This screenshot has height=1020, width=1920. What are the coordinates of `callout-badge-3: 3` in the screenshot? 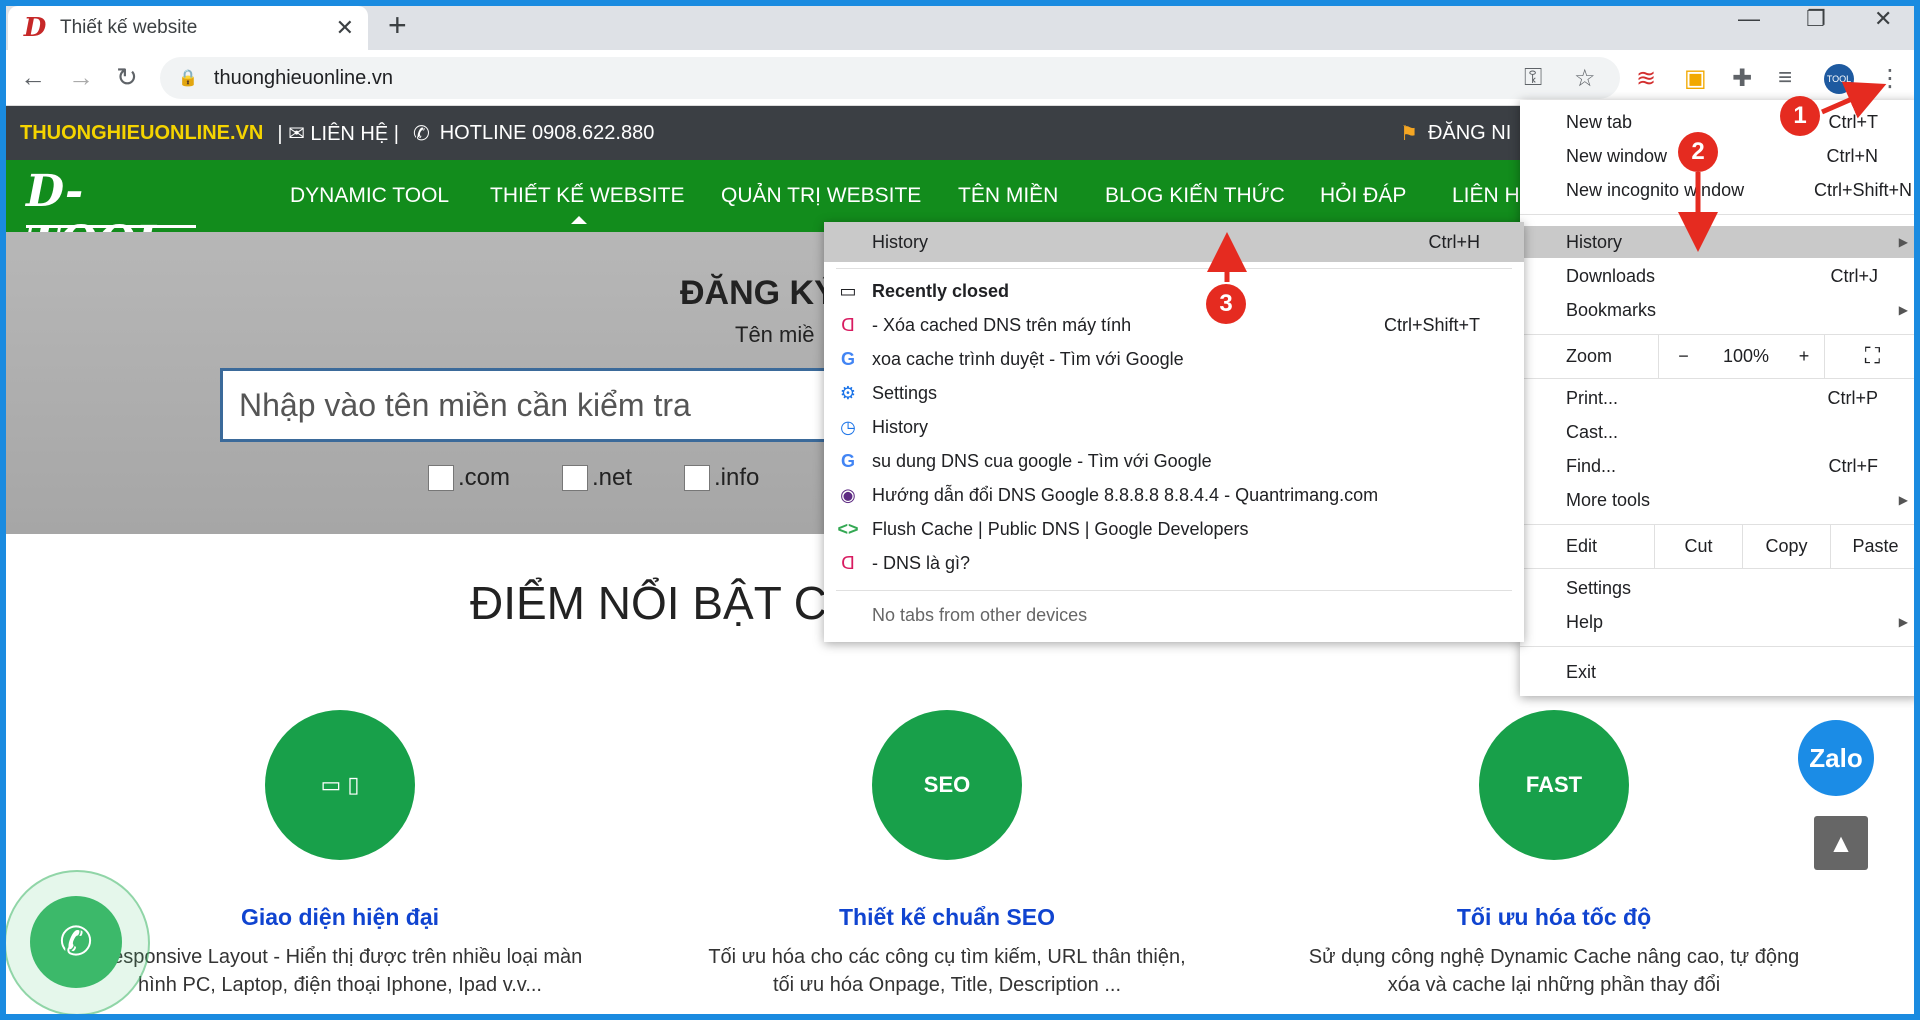 It's located at (1226, 304).